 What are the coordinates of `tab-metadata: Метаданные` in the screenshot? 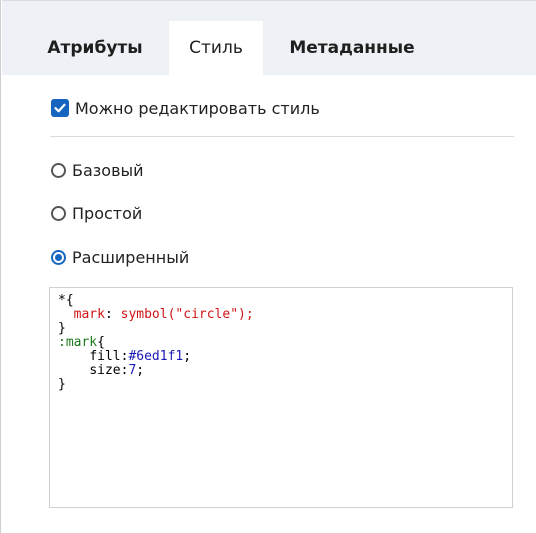 It's located at (352, 48).